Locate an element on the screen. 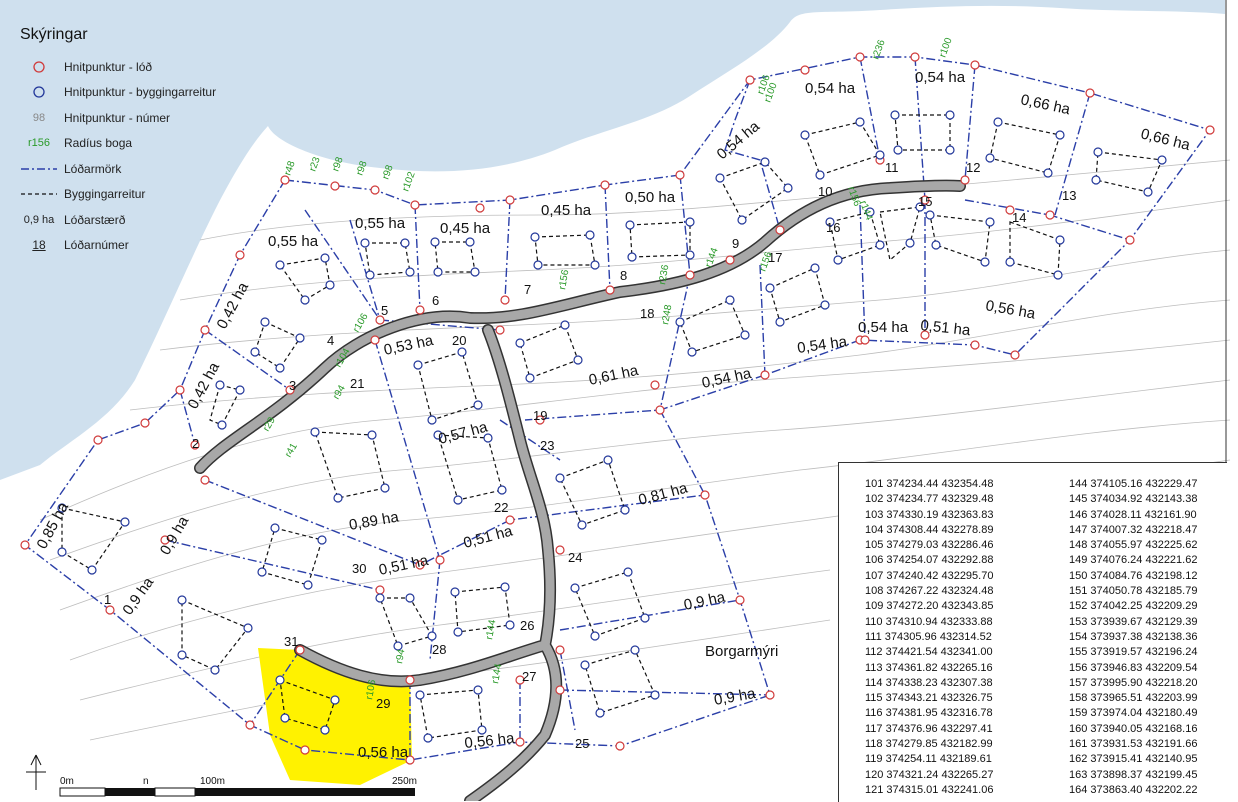 The image size is (1238, 802). lot-size-icon: 0,9 ha is located at coordinates (39, 219).